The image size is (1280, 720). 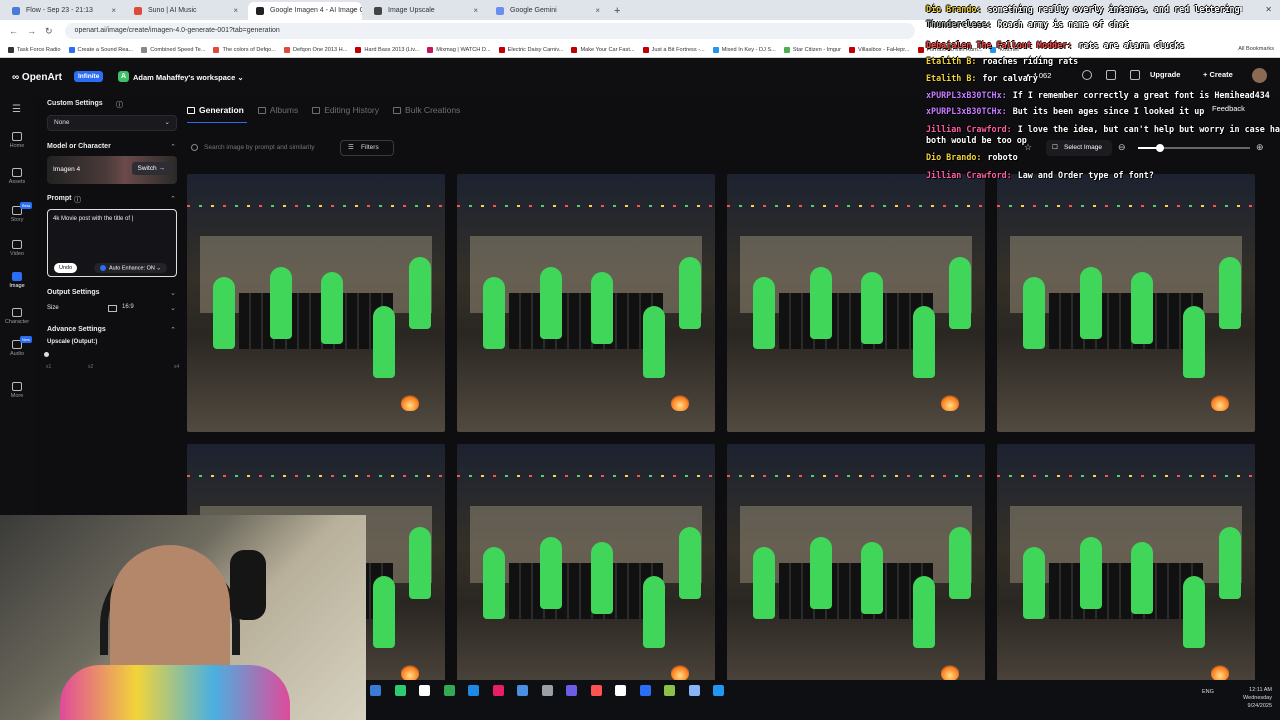 What do you see at coordinates (823, 700) in the screenshot?
I see `os-taskbar: ENG 12:11 AM Wednesday 9/24/2025` at bounding box center [823, 700].